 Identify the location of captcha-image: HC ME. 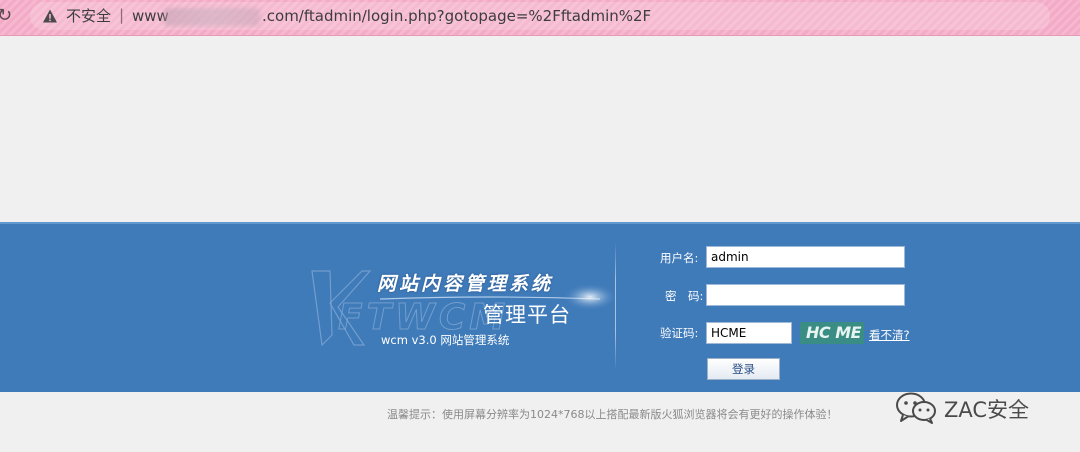
(832, 333).